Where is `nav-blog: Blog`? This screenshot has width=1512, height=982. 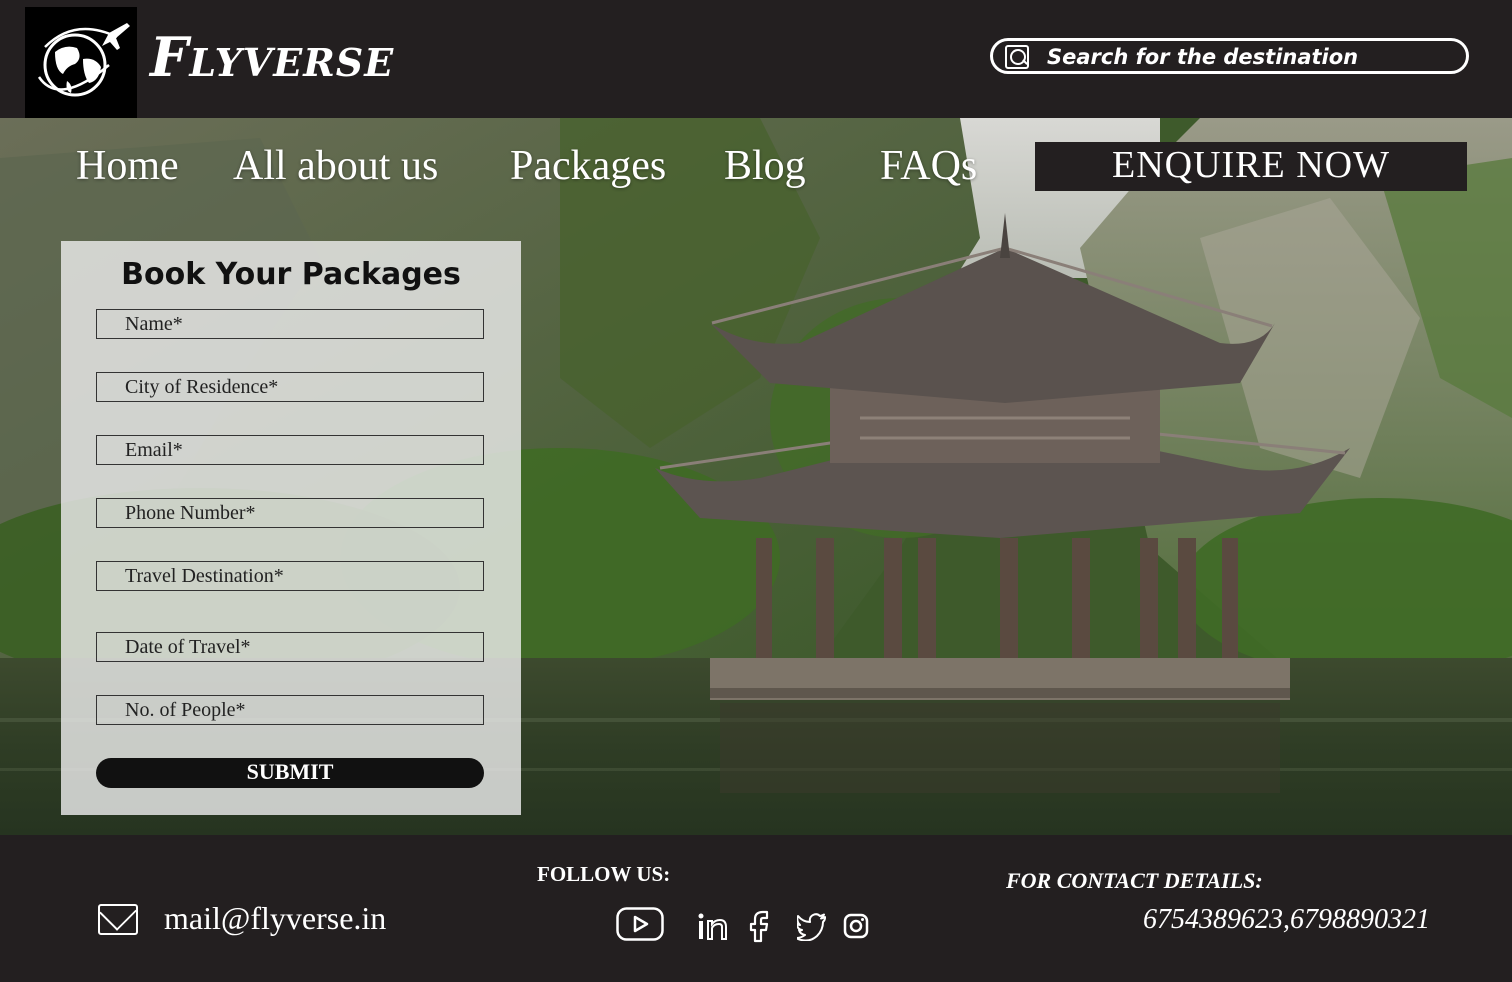 nav-blog: Blog is located at coordinates (765, 166).